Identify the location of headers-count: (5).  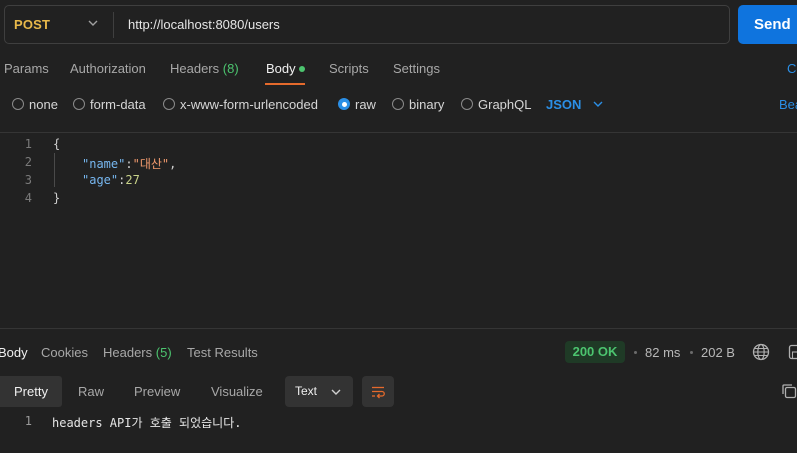
(163, 352).